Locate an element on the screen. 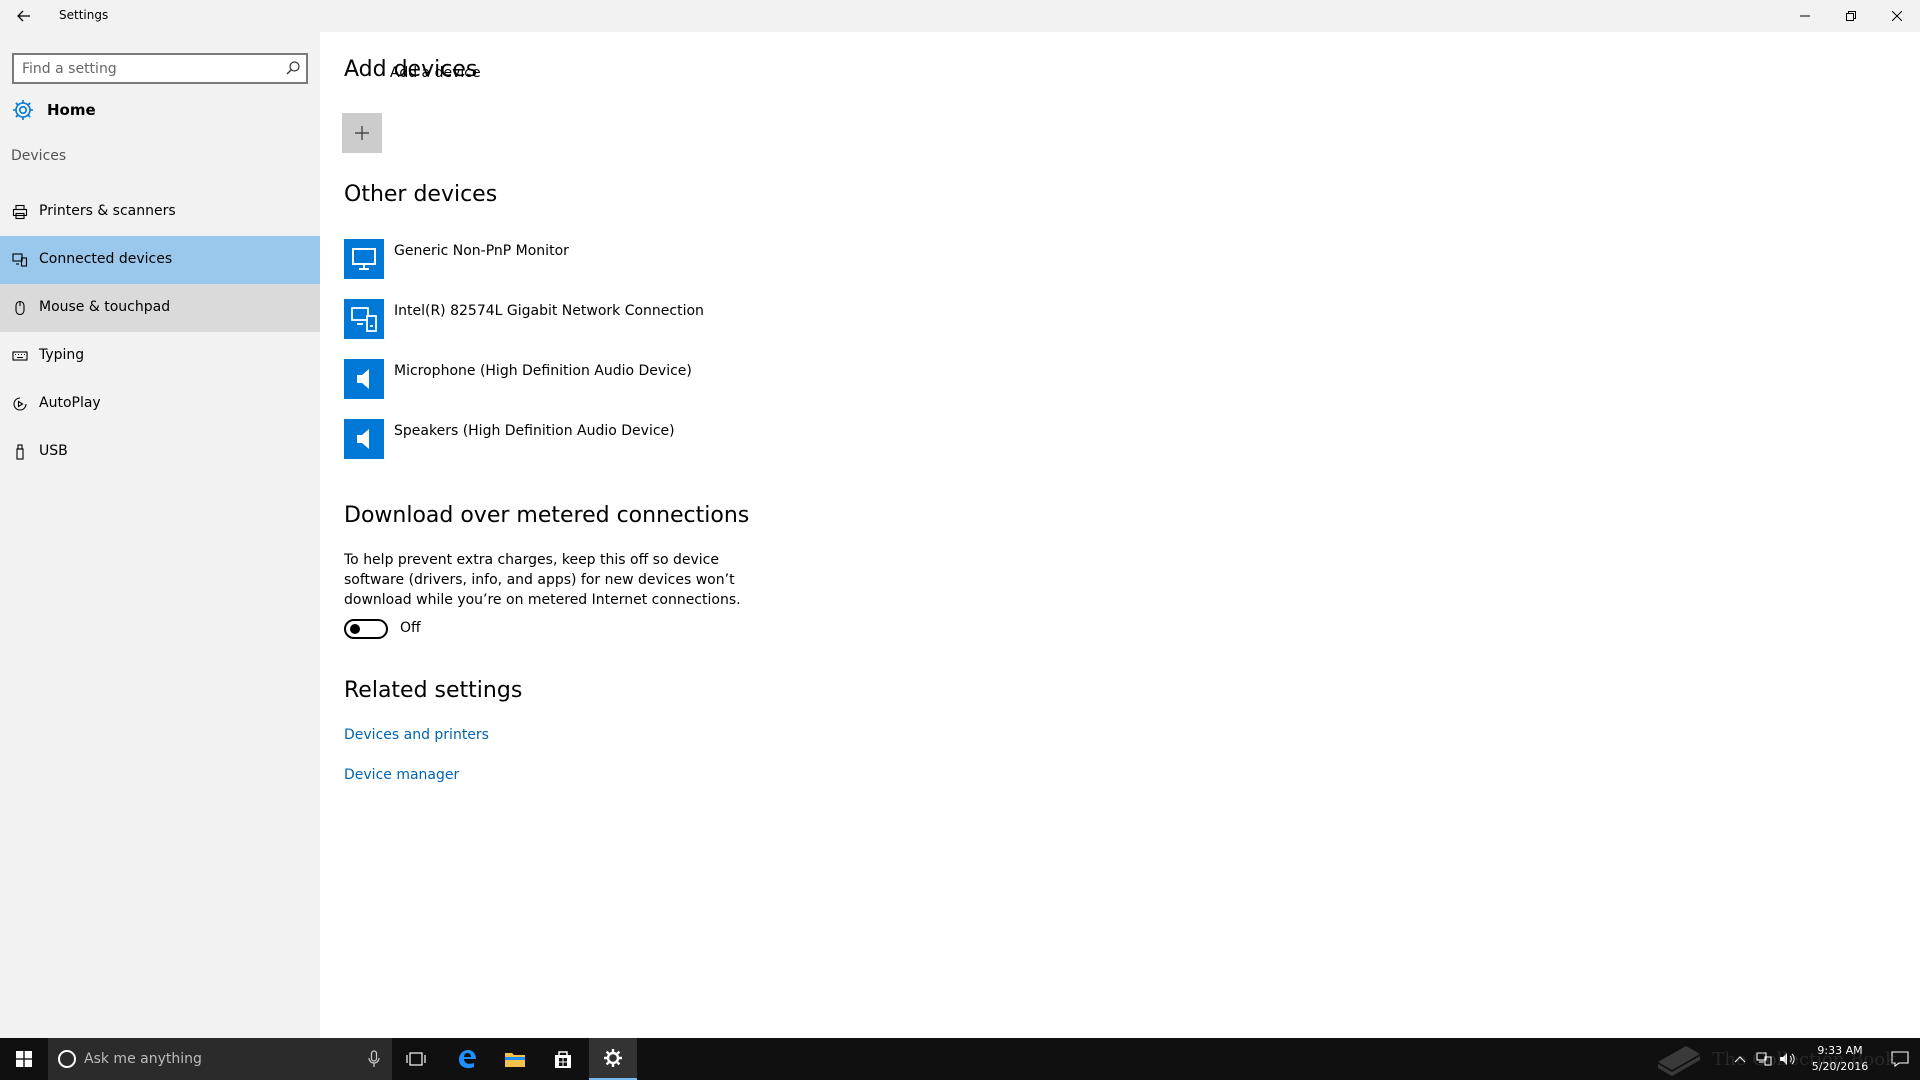 The height and width of the screenshot is (1080, 1920). file-explorer-button is located at coordinates (515, 1059).